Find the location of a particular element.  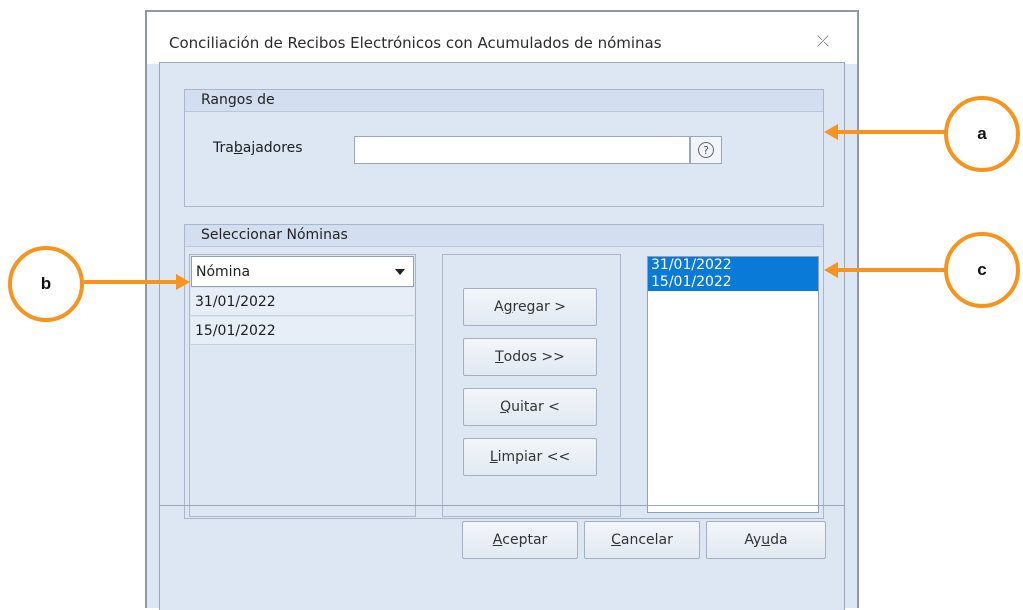

table-row: 31/01/2022 is located at coordinates (302, 302).